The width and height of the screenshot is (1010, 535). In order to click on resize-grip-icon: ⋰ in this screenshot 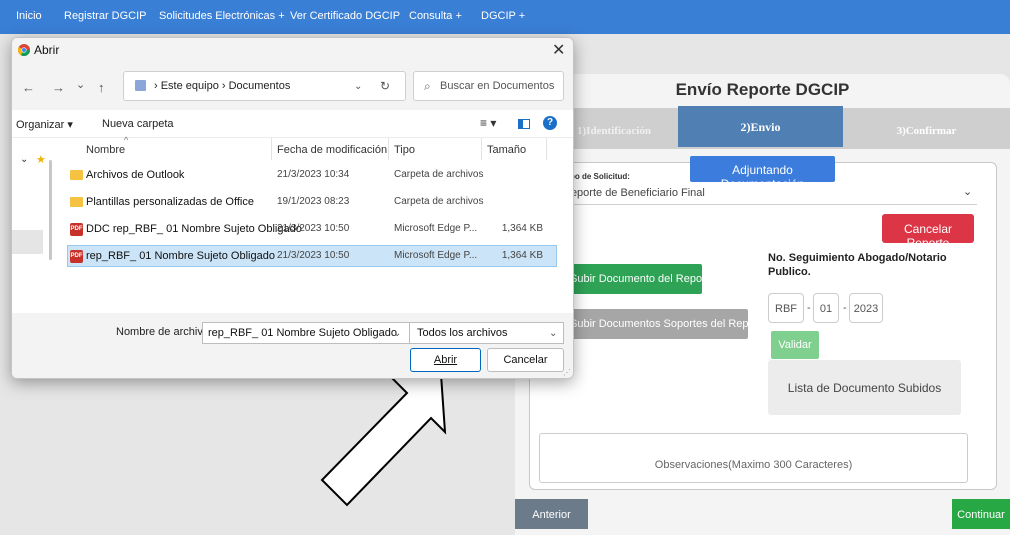, I will do `click(567, 372)`.